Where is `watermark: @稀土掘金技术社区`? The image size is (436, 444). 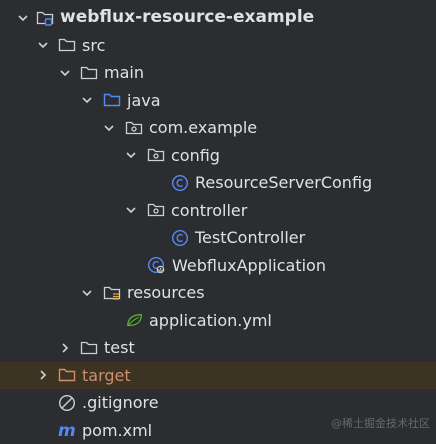 watermark: @稀土掘金技术社区 is located at coordinates (380, 423).